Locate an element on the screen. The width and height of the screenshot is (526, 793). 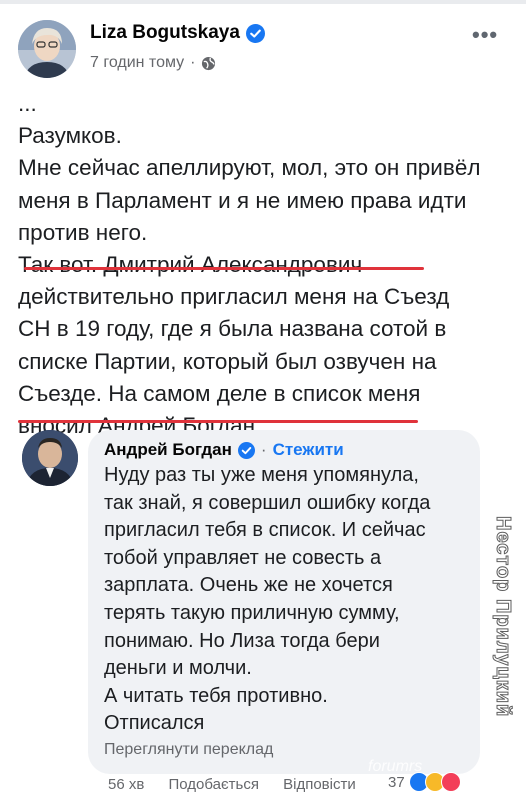
reply-button: Відповісти is located at coordinates (319, 784).